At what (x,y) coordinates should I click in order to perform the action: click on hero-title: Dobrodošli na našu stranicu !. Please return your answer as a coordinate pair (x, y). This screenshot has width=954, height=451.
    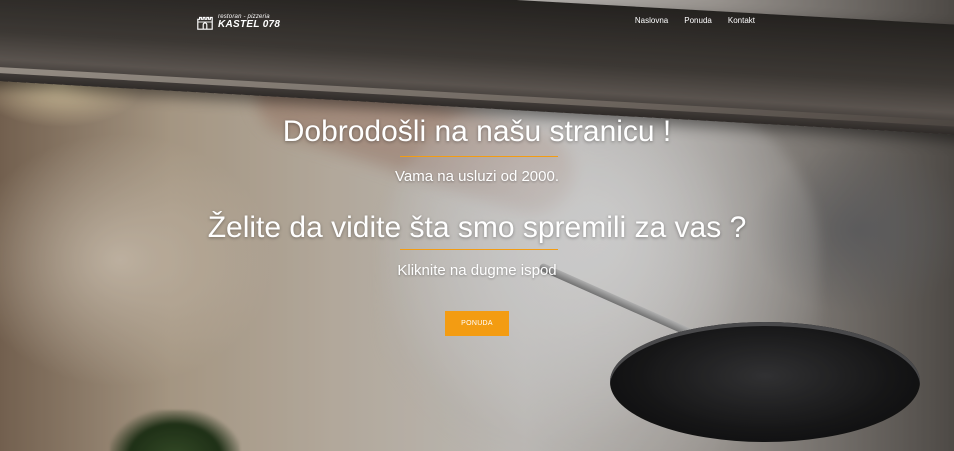
    Looking at the image, I should click on (477, 131).